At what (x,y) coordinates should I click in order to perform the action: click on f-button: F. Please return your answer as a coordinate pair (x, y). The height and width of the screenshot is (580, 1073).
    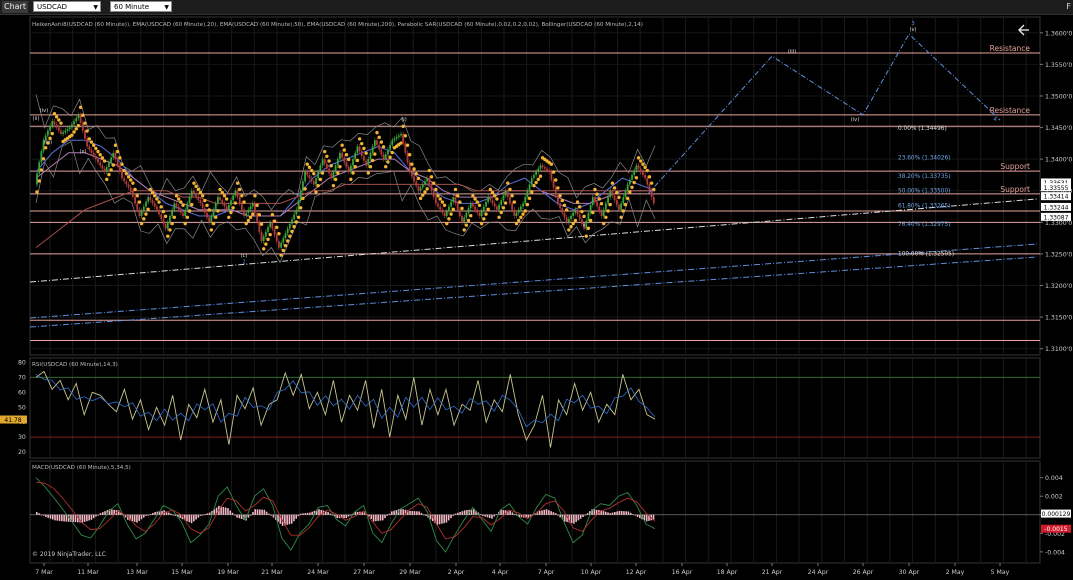
    Looking at the image, I should click on (1068, 6).